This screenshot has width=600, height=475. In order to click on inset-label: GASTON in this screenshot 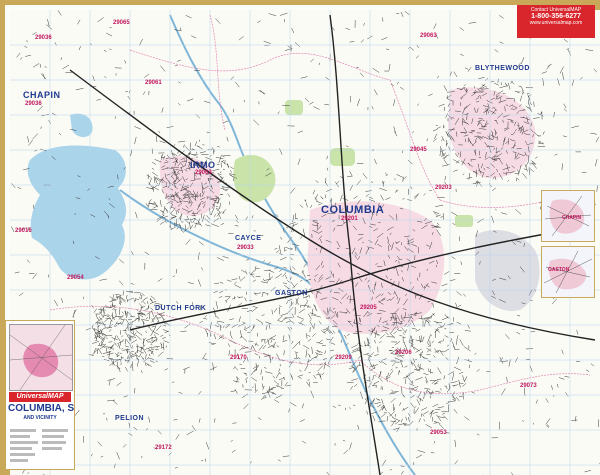, I will do `click(559, 270)`.